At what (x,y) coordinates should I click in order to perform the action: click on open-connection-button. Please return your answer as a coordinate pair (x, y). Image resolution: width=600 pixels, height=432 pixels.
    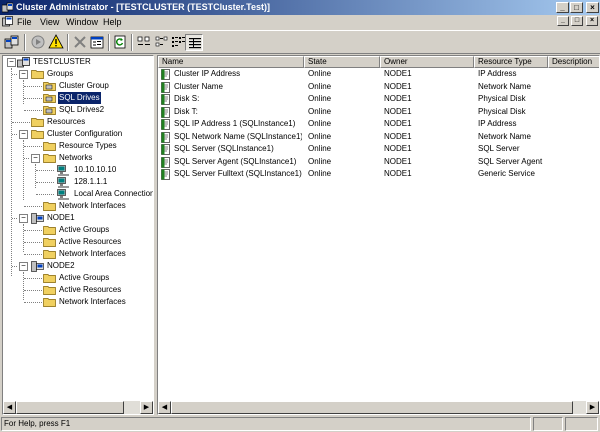
    Looking at the image, I should click on (12, 42).